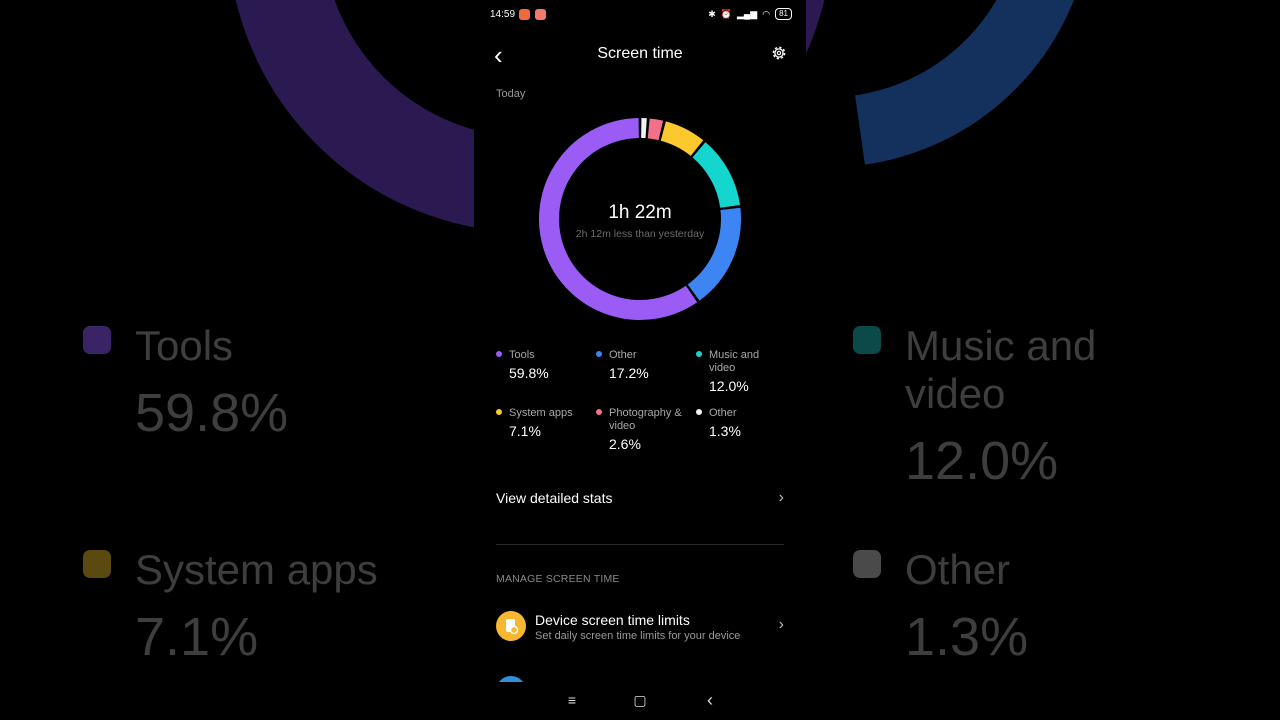 This screenshot has width=1280, height=720. I want to click on app-limits-icon, so click(511, 679).